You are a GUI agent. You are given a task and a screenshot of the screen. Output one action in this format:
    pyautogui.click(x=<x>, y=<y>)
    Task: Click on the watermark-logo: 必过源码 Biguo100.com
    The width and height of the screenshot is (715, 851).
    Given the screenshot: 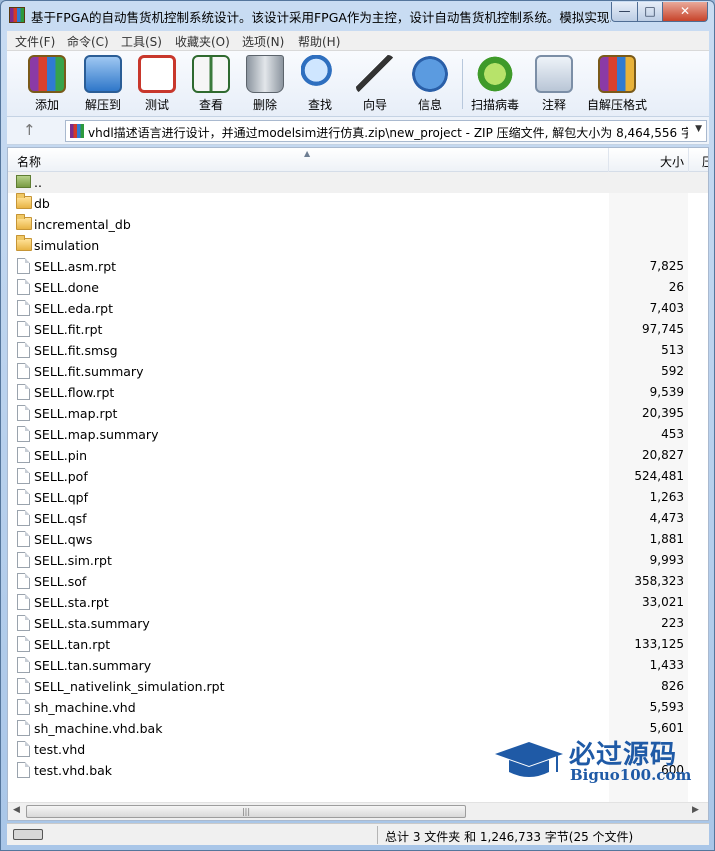 What is the action you would take?
    pyautogui.click(x=595, y=761)
    